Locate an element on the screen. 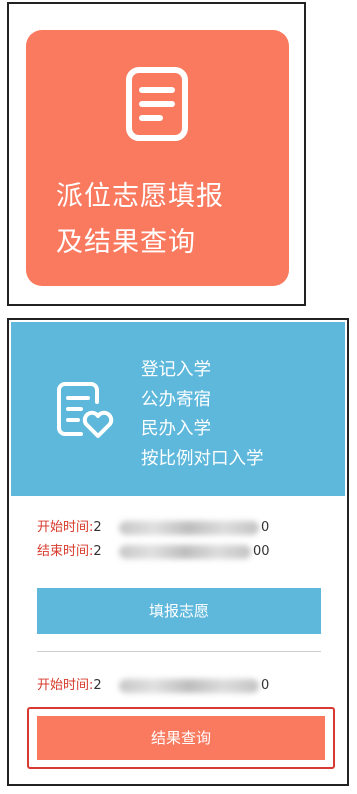 This screenshot has width=357, height=794. category-list: 登记入学 公办寄宿 民办入学 按比例对口入学 is located at coordinates (202, 415).